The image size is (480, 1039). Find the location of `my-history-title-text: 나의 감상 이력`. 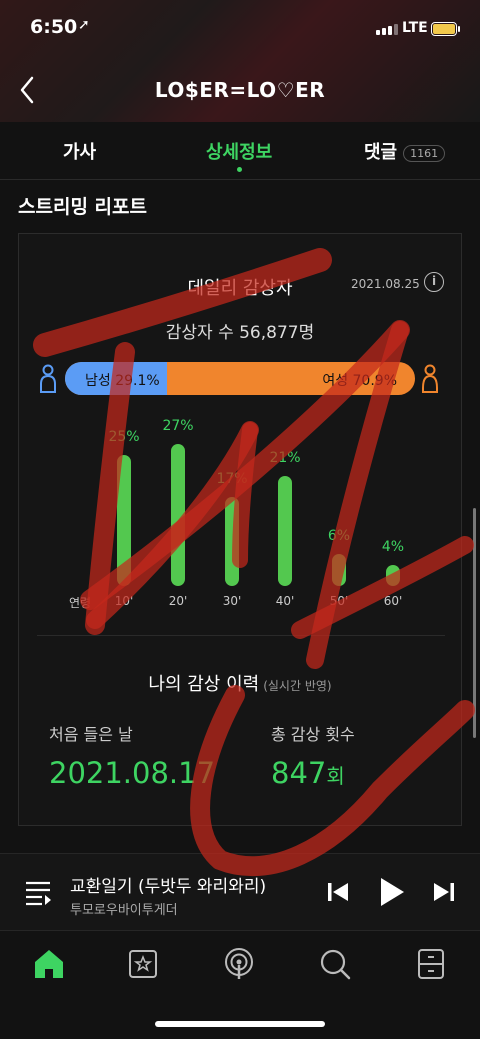

my-history-title-text: 나의 감상 이력 is located at coordinates (204, 684).